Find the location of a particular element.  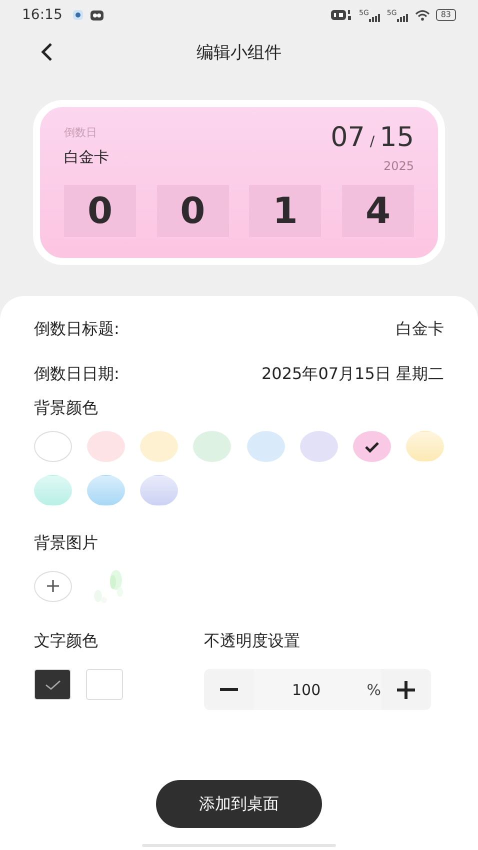

add-to-desktop-button: 添加到桌面 is located at coordinates (239, 804).